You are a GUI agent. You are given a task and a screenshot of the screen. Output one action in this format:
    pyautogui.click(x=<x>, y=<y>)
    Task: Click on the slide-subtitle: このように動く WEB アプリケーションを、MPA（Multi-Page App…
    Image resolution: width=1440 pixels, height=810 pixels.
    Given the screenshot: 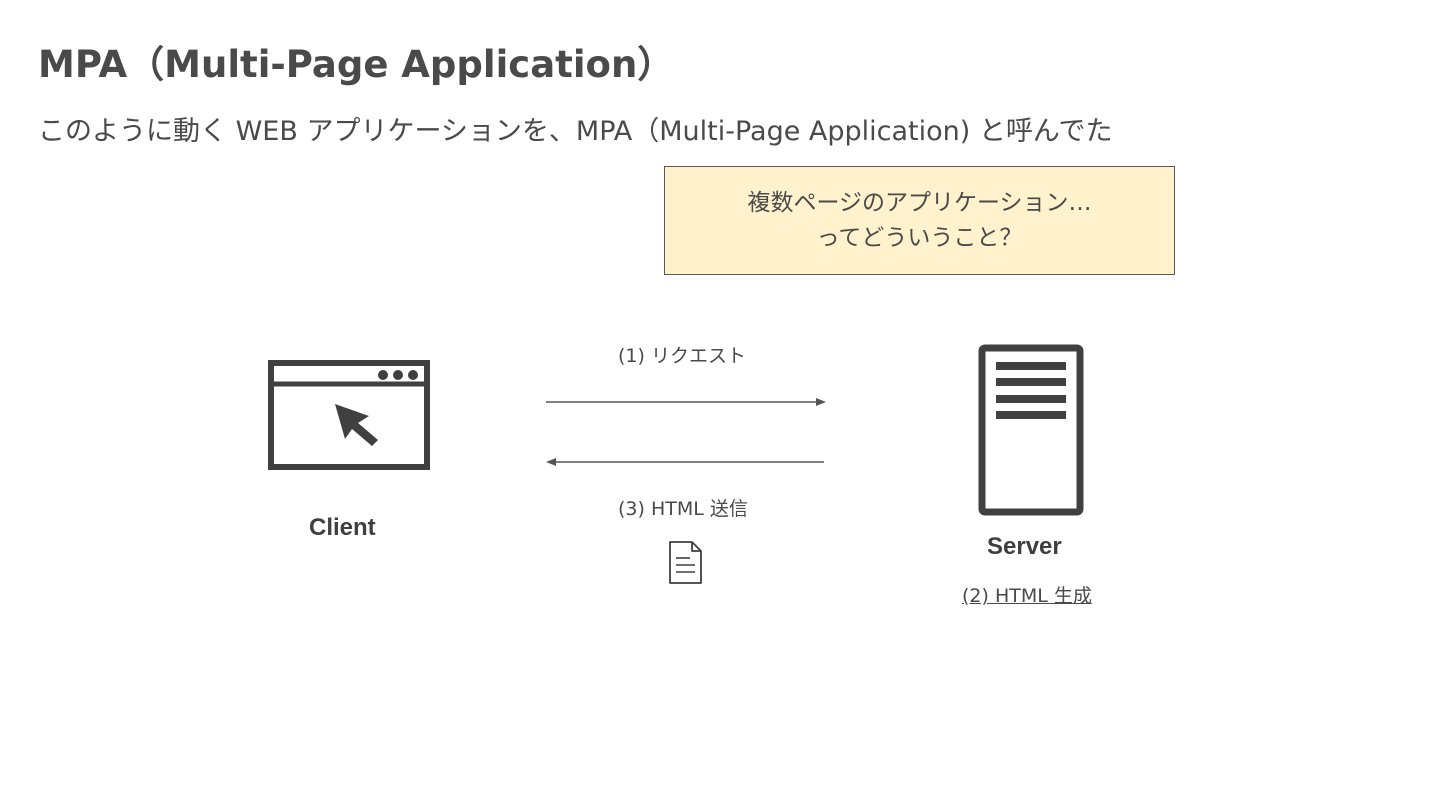 What is the action you would take?
    pyautogui.click(x=575, y=131)
    